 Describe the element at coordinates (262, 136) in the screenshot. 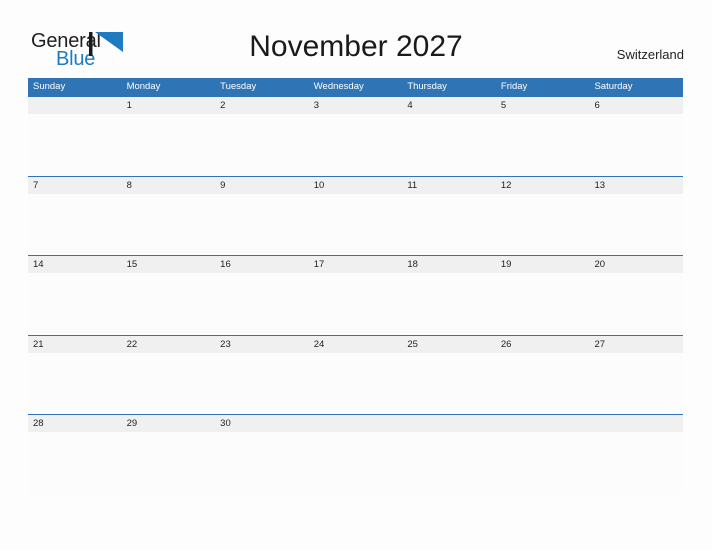

I see `day-cell: 2` at that location.